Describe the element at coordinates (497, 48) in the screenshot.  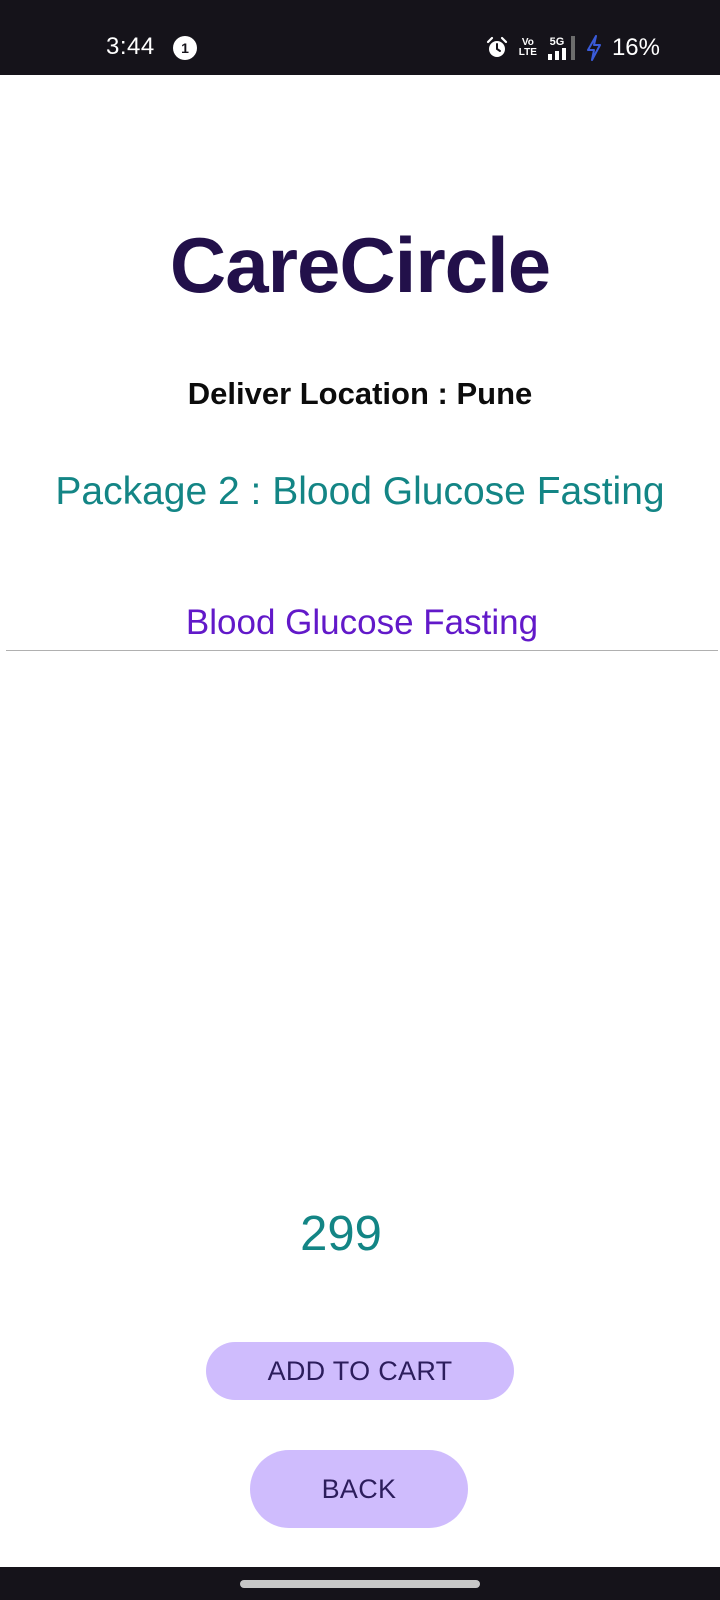
I see `alarm-icon` at that location.